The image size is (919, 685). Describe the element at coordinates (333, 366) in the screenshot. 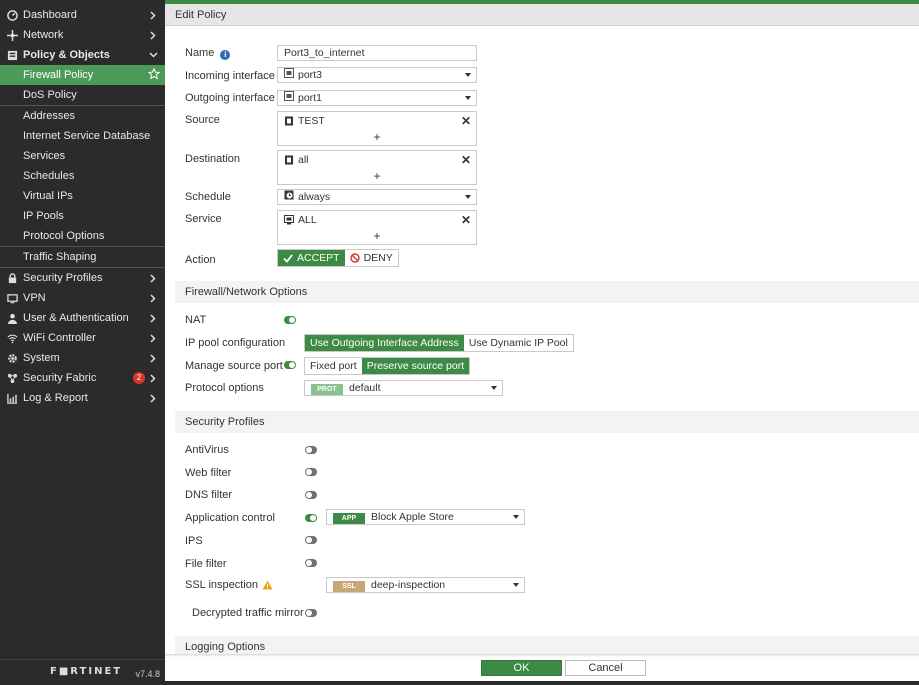

I see `fixed-port-option: Fixed port` at that location.